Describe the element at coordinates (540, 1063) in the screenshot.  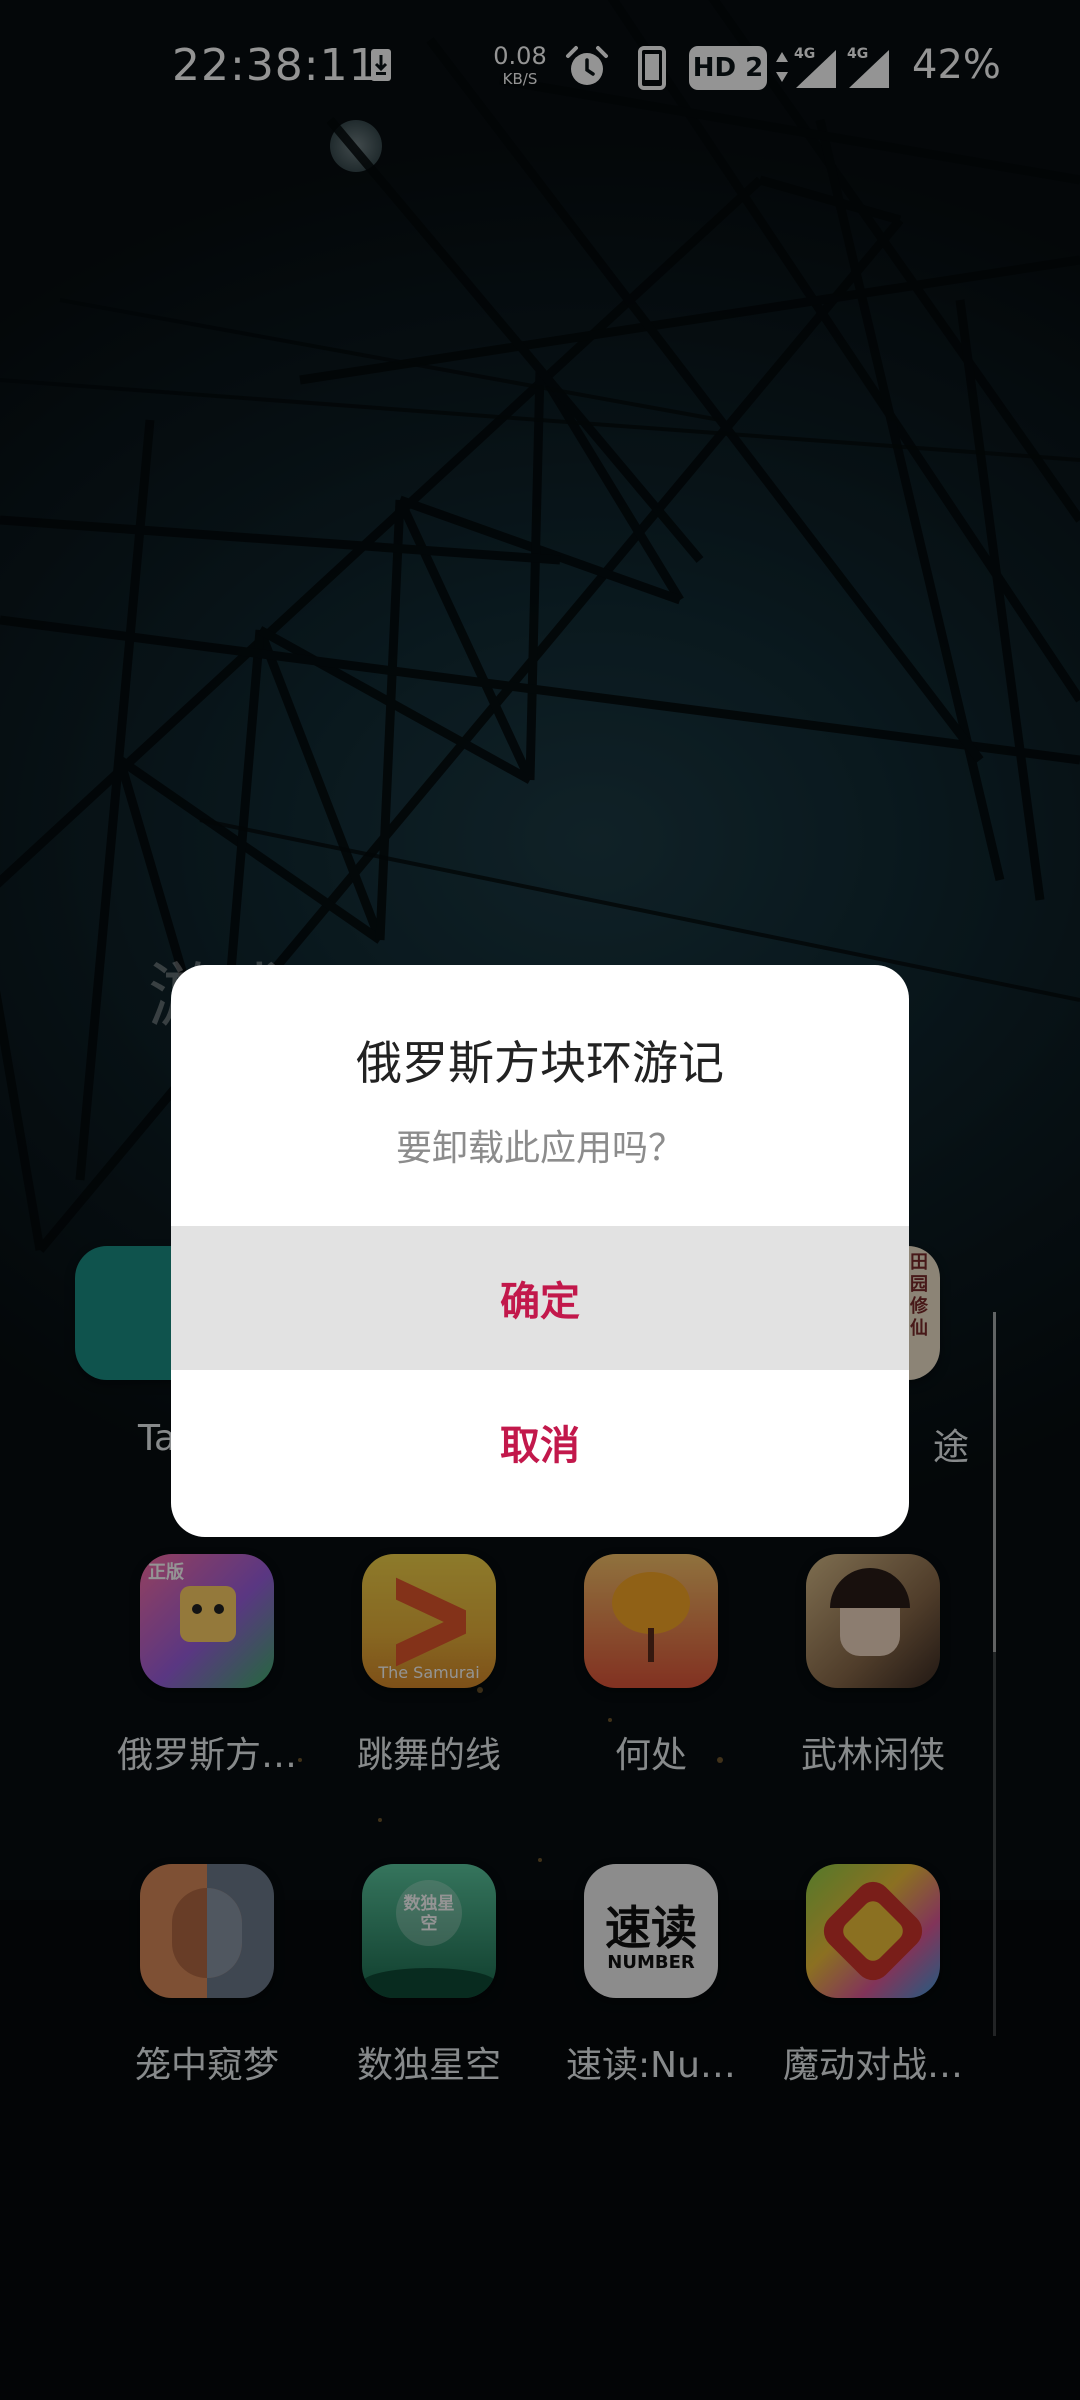
I see `dialog-title: 俄罗斯方块环游记` at that location.